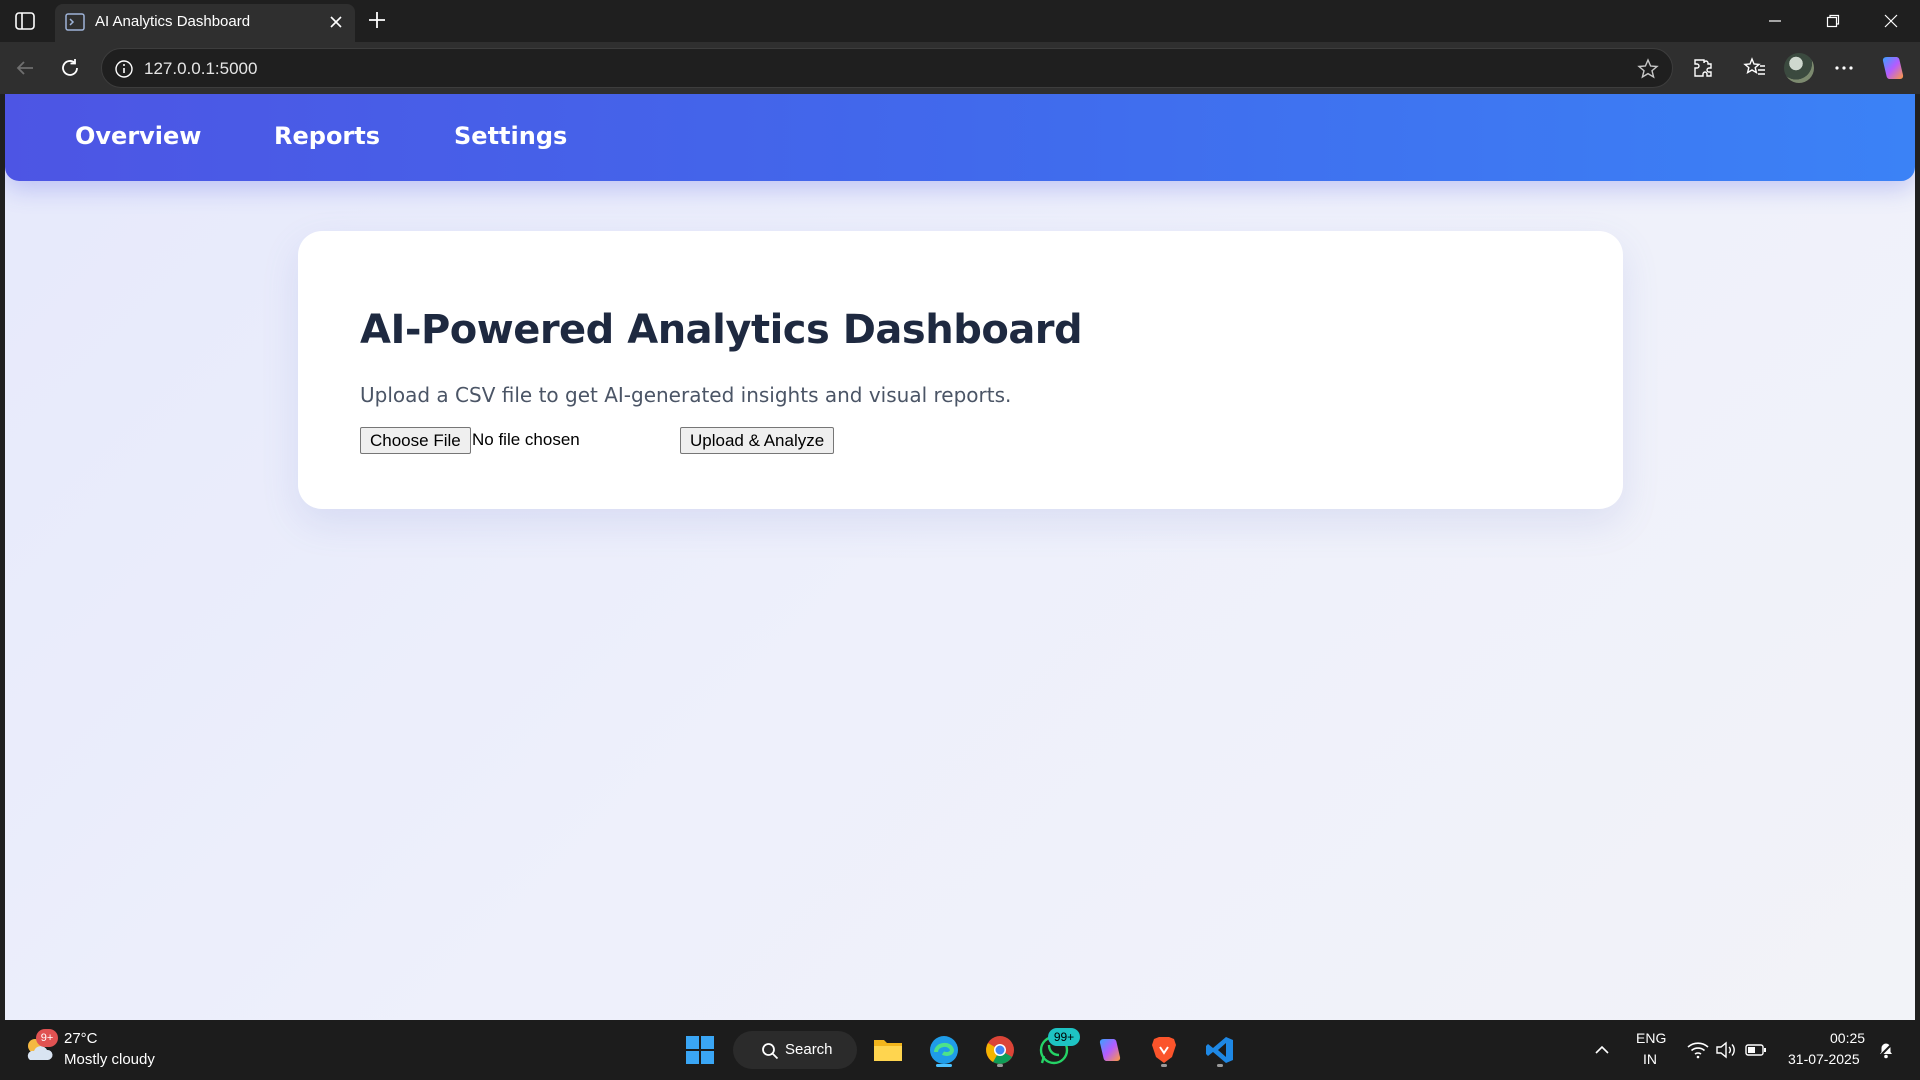 This screenshot has width=1920, height=1080. I want to click on restore-icon, so click(1833, 21).